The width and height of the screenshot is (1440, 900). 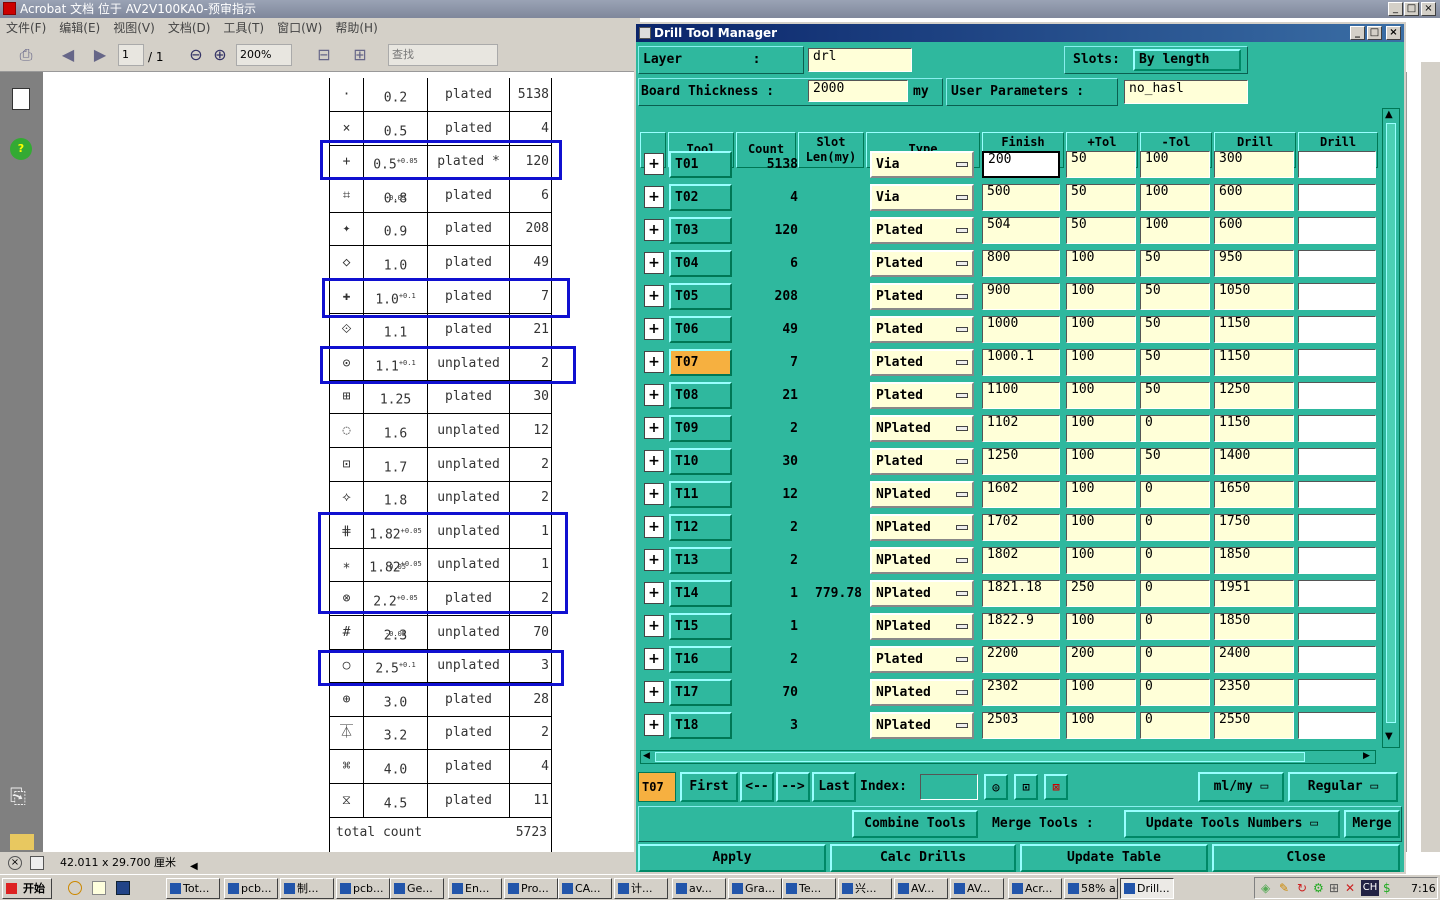 I want to click on start-button: 开始, so click(x=27, y=888).